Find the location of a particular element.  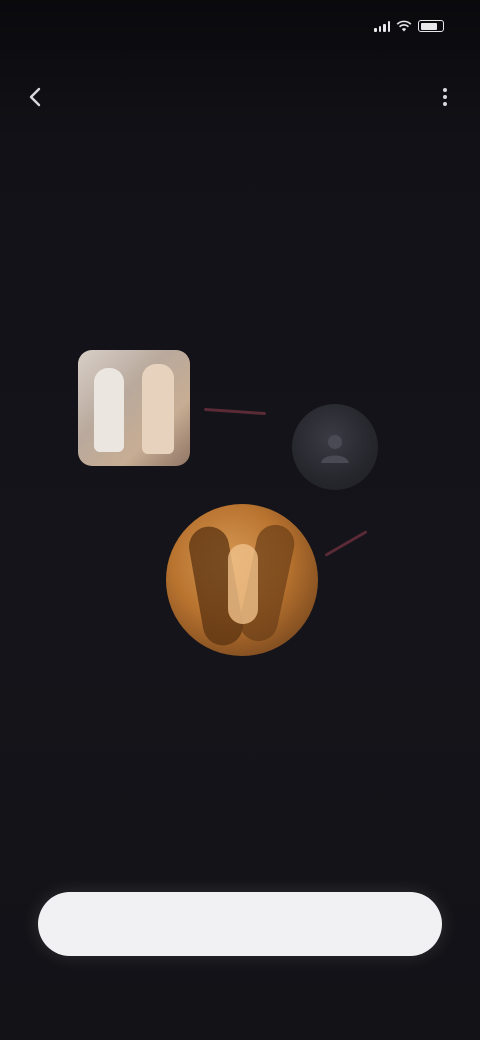

status-icons is located at coordinates (409, 26).